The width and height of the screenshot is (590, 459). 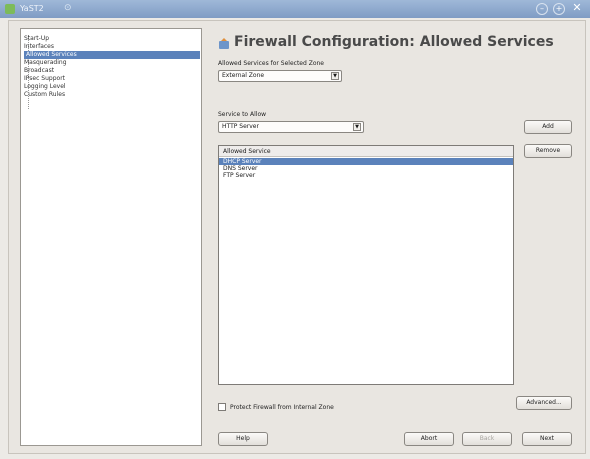 I want to click on zone-label: Allowed Services for Selected Zone, so click(x=271, y=63).